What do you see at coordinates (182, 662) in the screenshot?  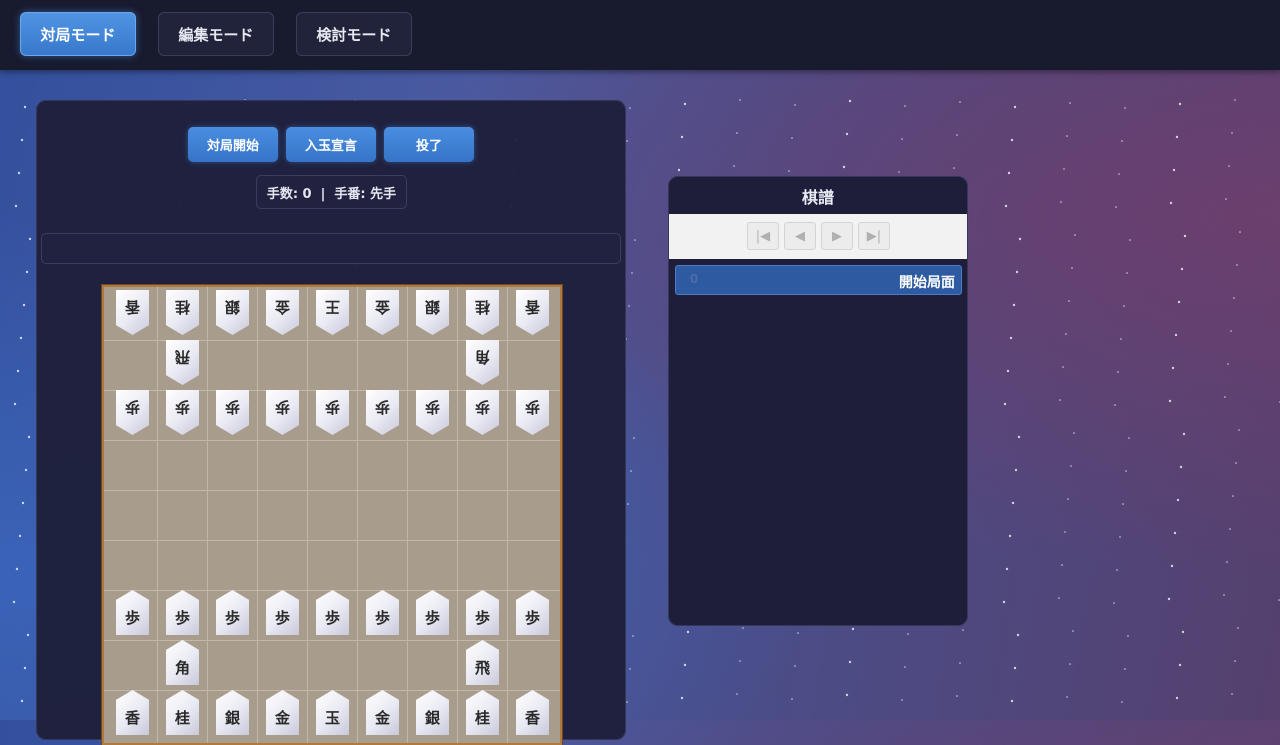 I see `sente-piece: 角` at bounding box center [182, 662].